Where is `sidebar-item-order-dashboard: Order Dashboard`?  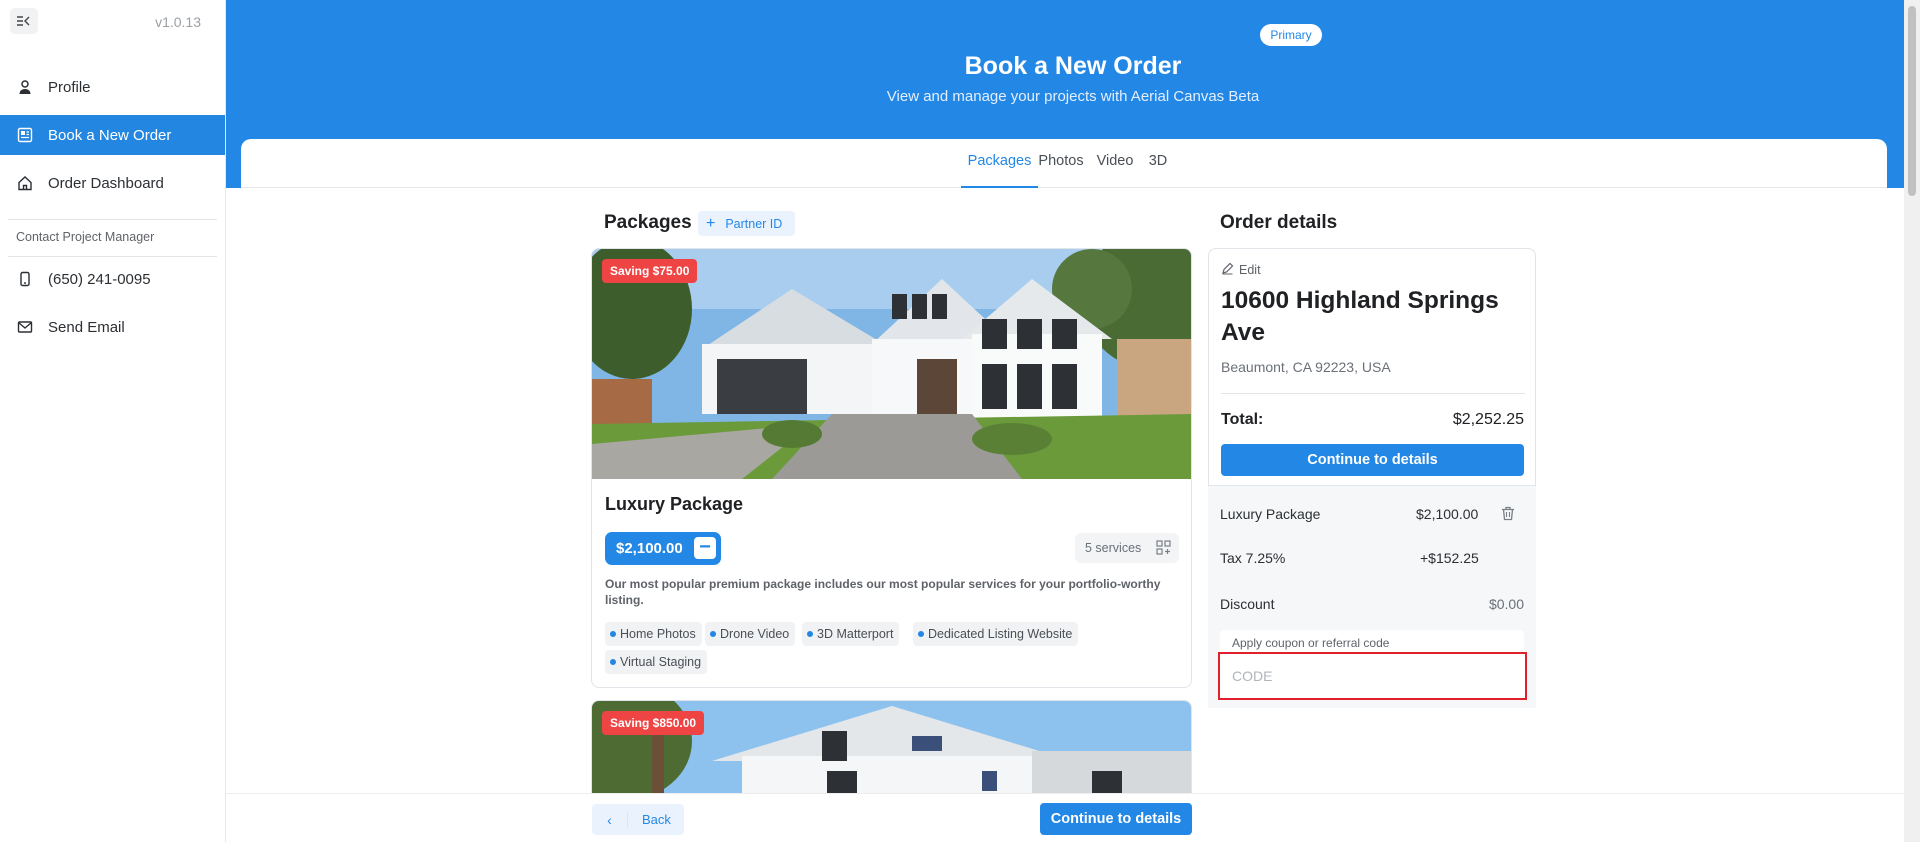 sidebar-item-order-dashboard: Order Dashboard is located at coordinates (112, 183).